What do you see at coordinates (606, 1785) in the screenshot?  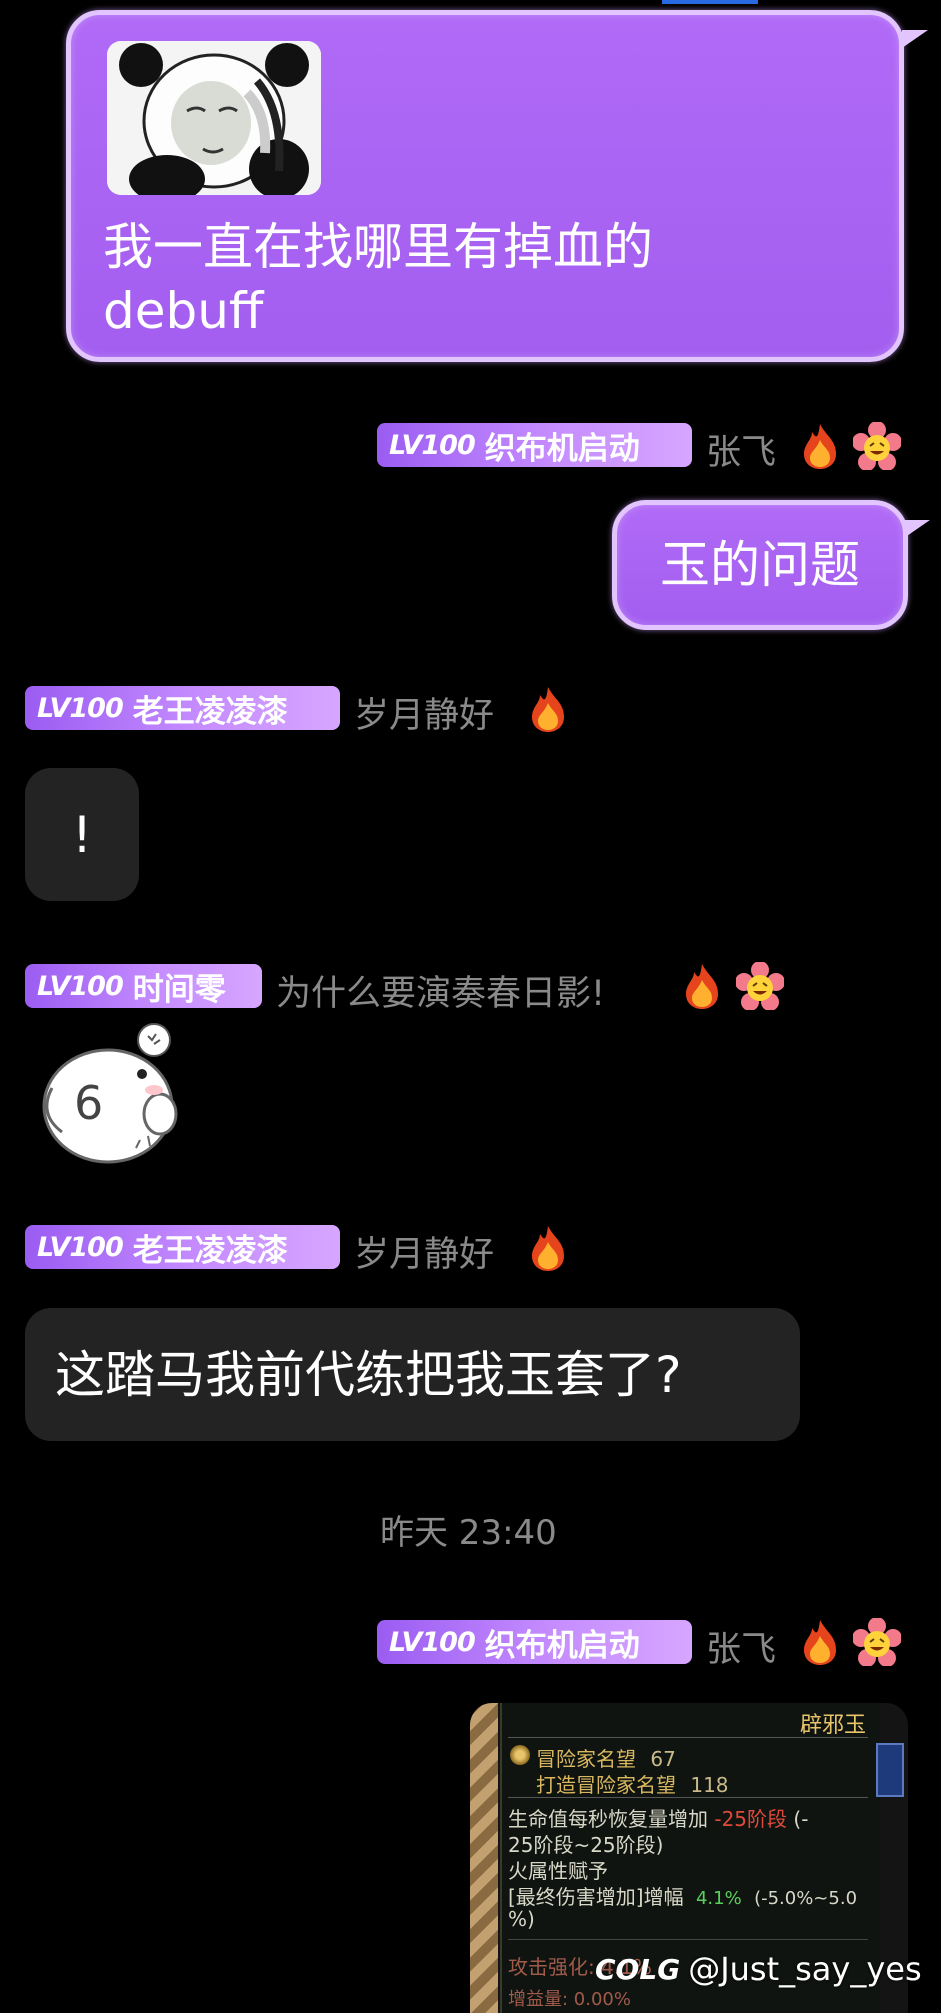 I see `craft-fame-label: 打造冒险家名望` at bounding box center [606, 1785].